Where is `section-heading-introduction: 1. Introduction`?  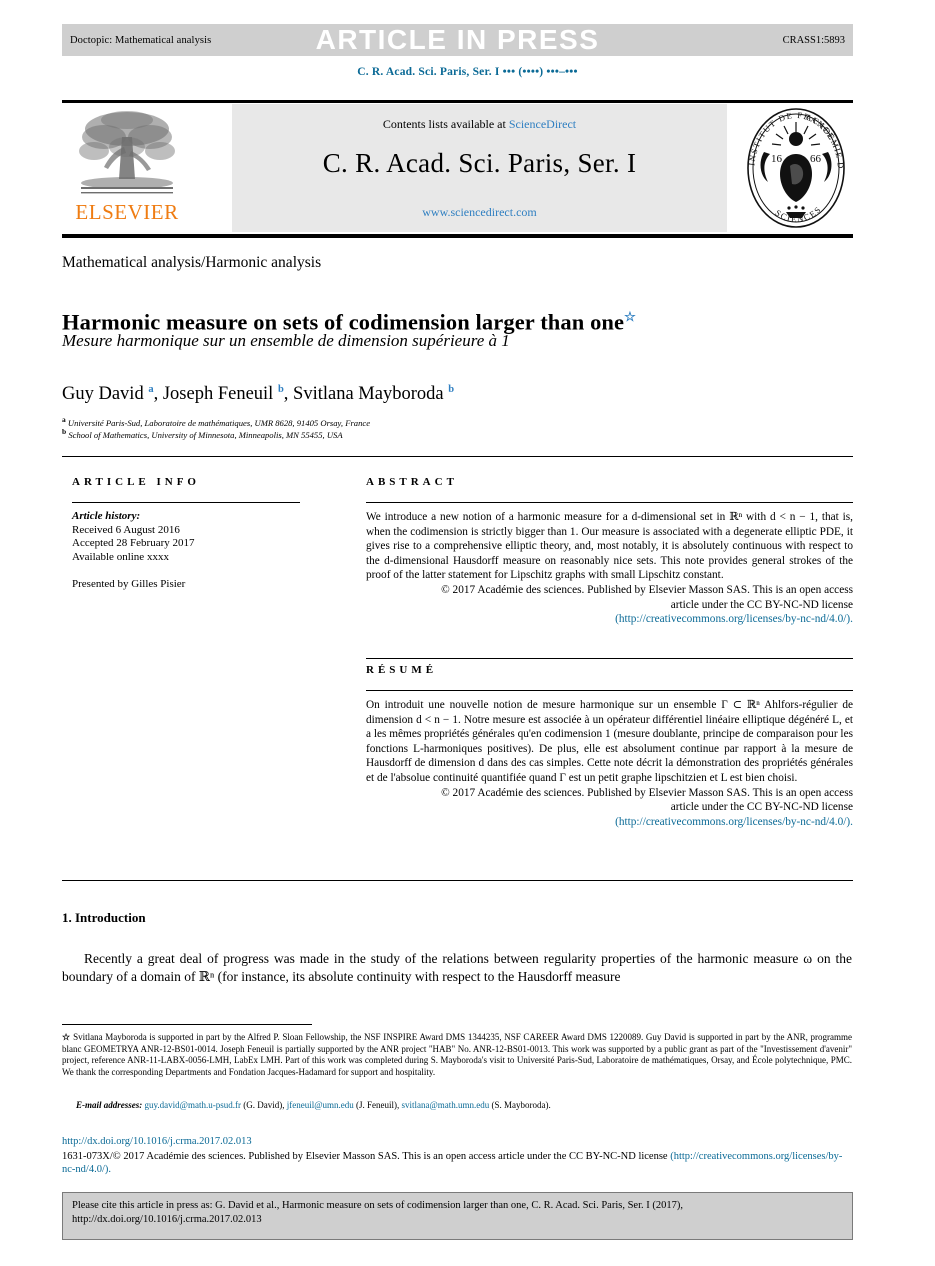 section-heading-introduction: 1. Introduction is located at coordinates (104, 917).